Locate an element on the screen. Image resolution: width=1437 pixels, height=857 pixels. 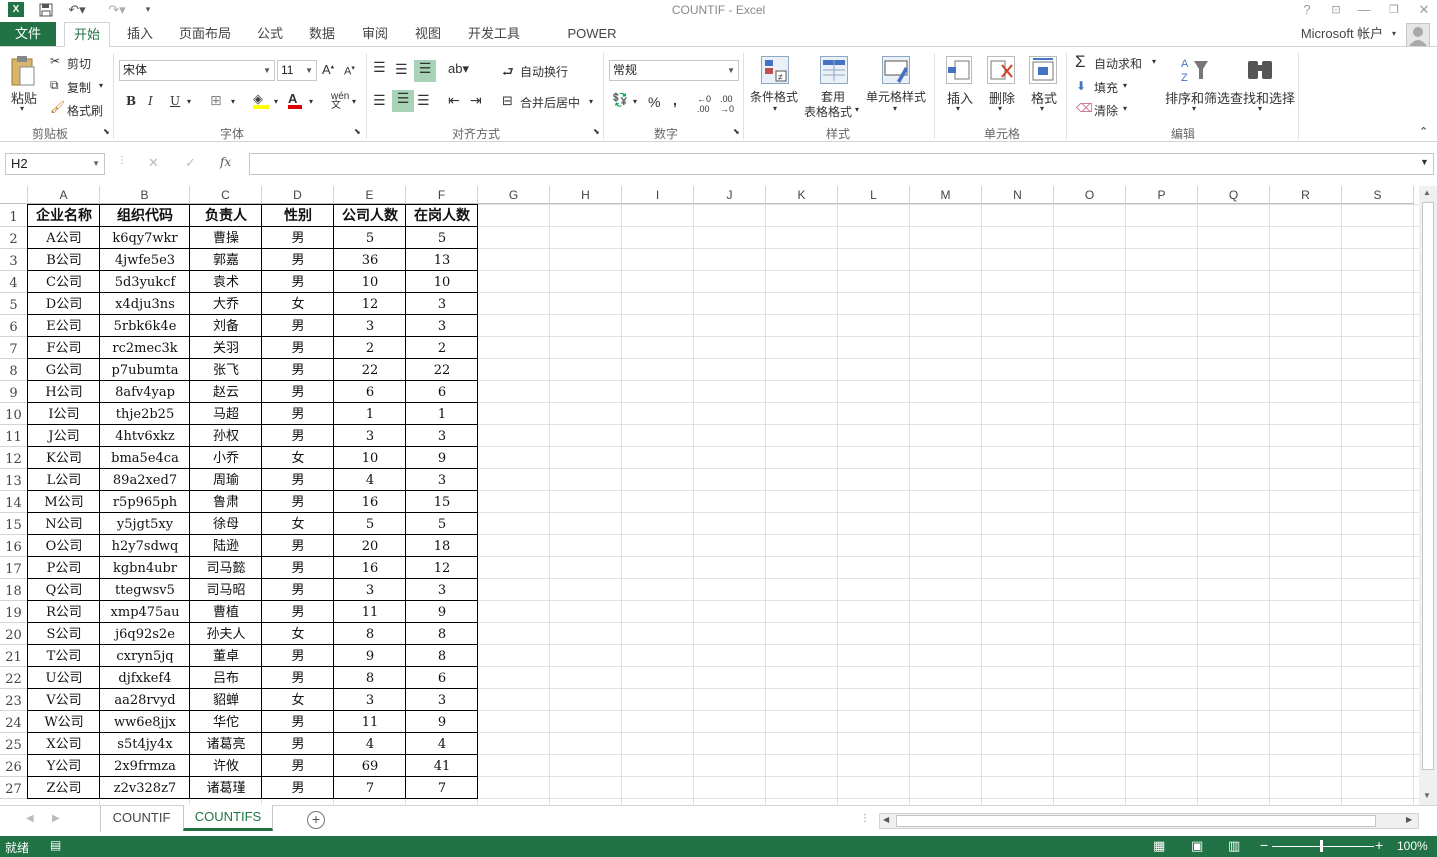
find-select-icon is located at coordinates (1260, 70).